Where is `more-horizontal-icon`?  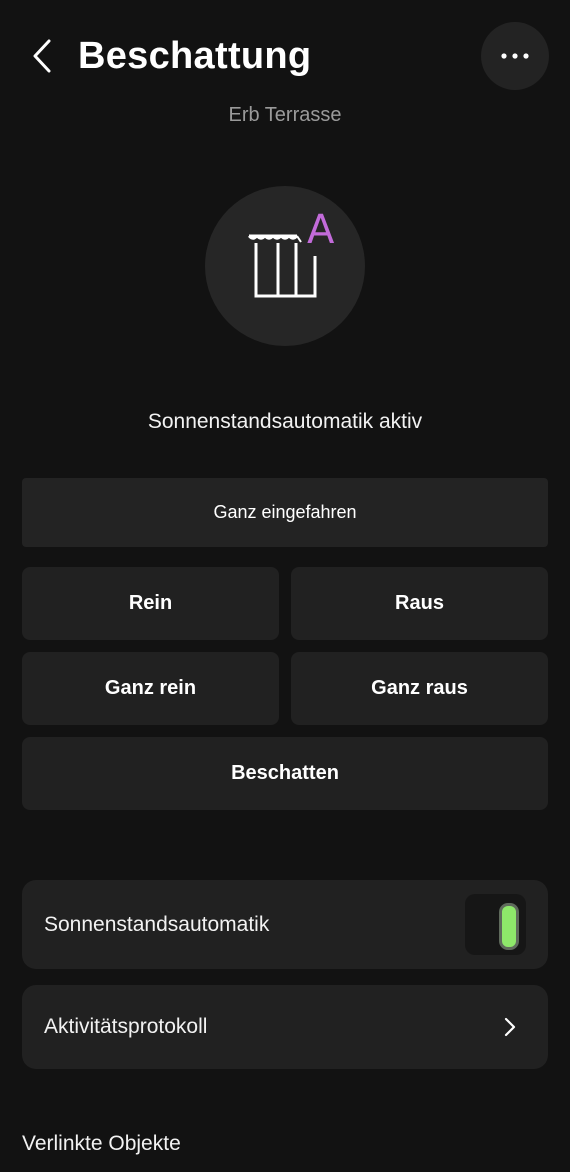 more-horizontal-icon is located at coordinates (515, 56).